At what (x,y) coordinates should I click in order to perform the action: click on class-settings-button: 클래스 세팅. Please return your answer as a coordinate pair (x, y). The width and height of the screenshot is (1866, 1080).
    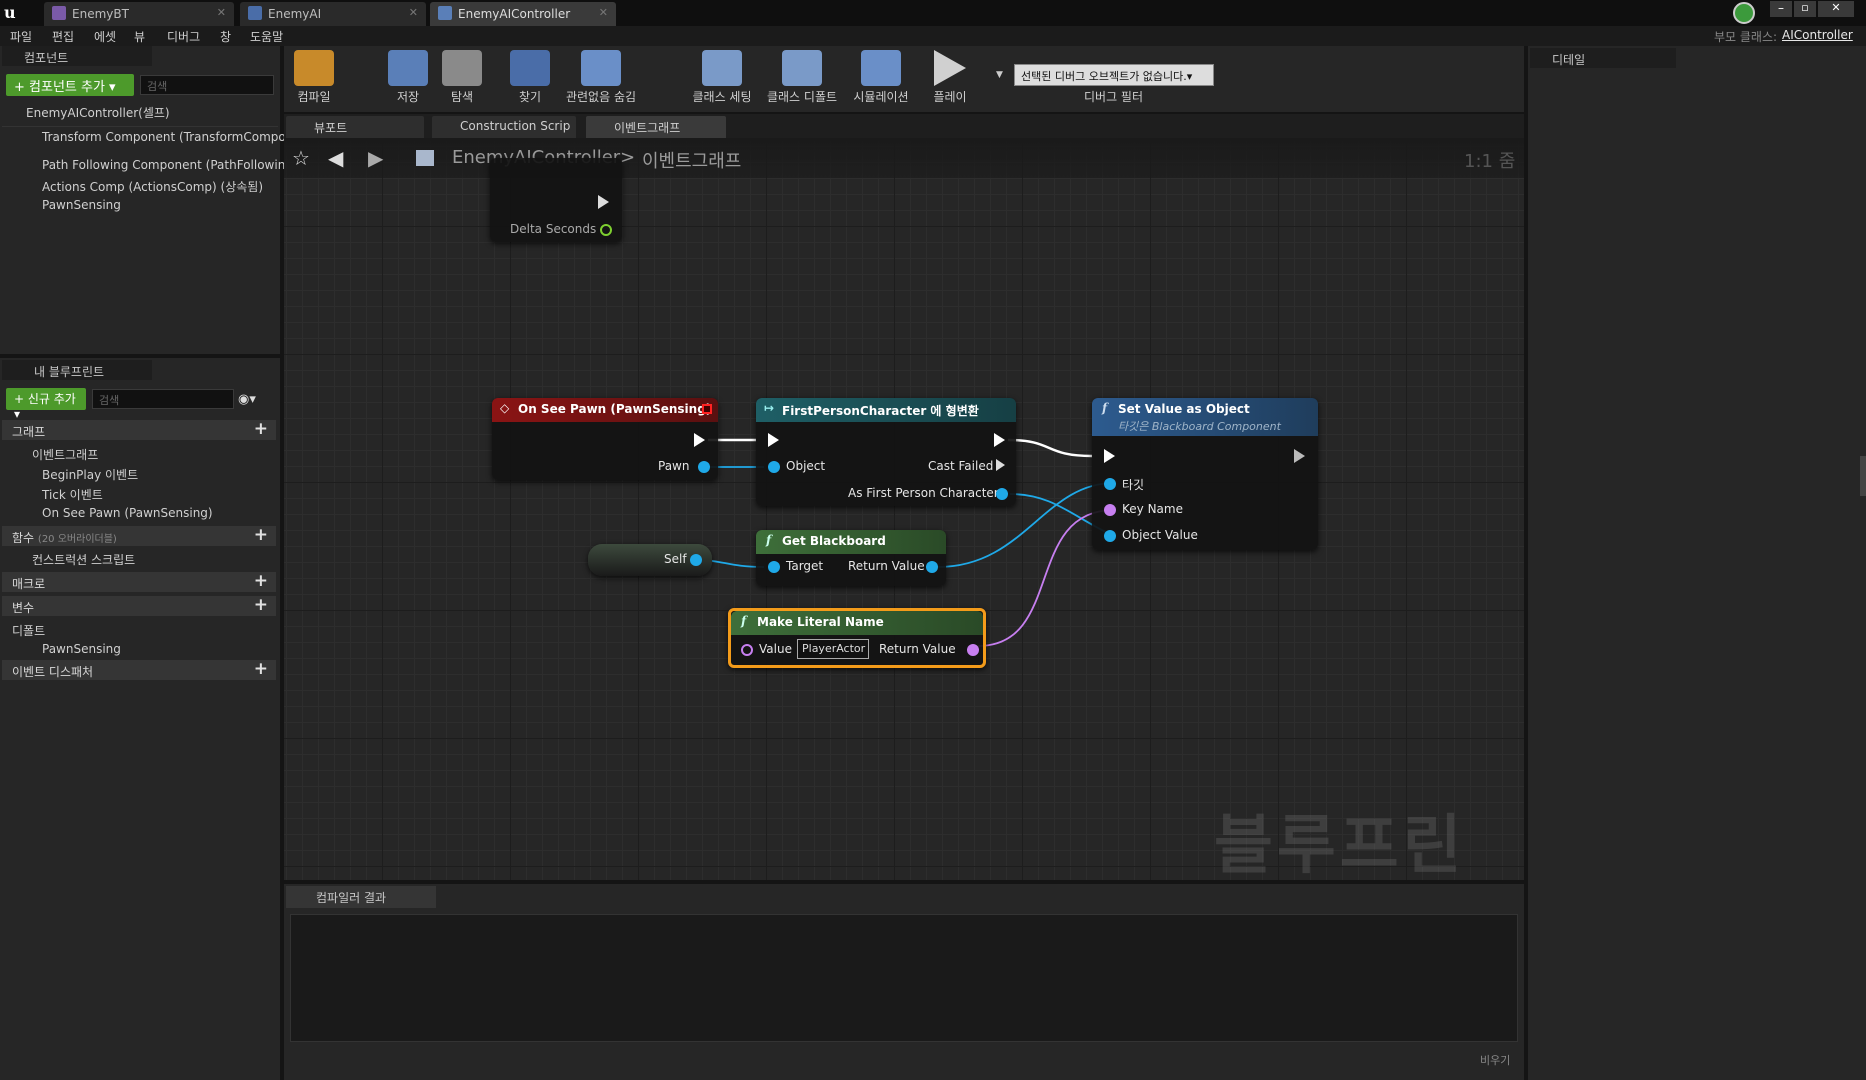
    Looking at the image, I should click on (722, 77).